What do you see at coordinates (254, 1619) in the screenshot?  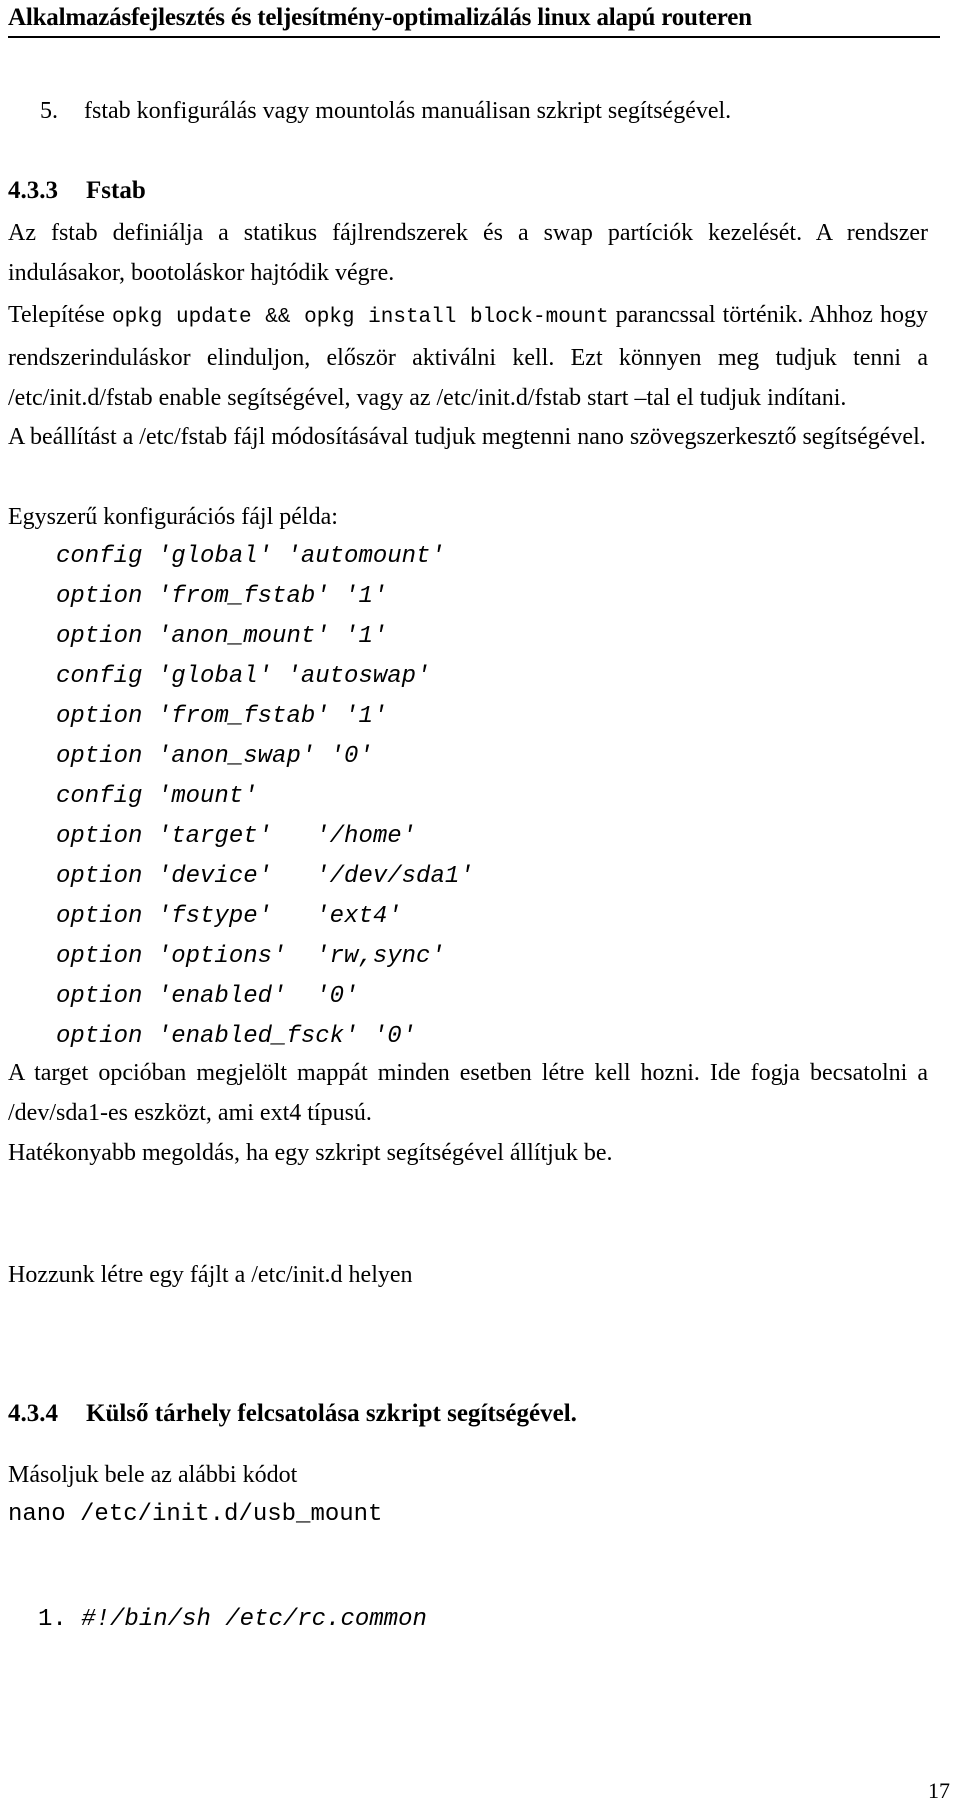 I see `code-line-text: #!/bin/sh /etc/rc.common` at bounding box center [254, 1619].